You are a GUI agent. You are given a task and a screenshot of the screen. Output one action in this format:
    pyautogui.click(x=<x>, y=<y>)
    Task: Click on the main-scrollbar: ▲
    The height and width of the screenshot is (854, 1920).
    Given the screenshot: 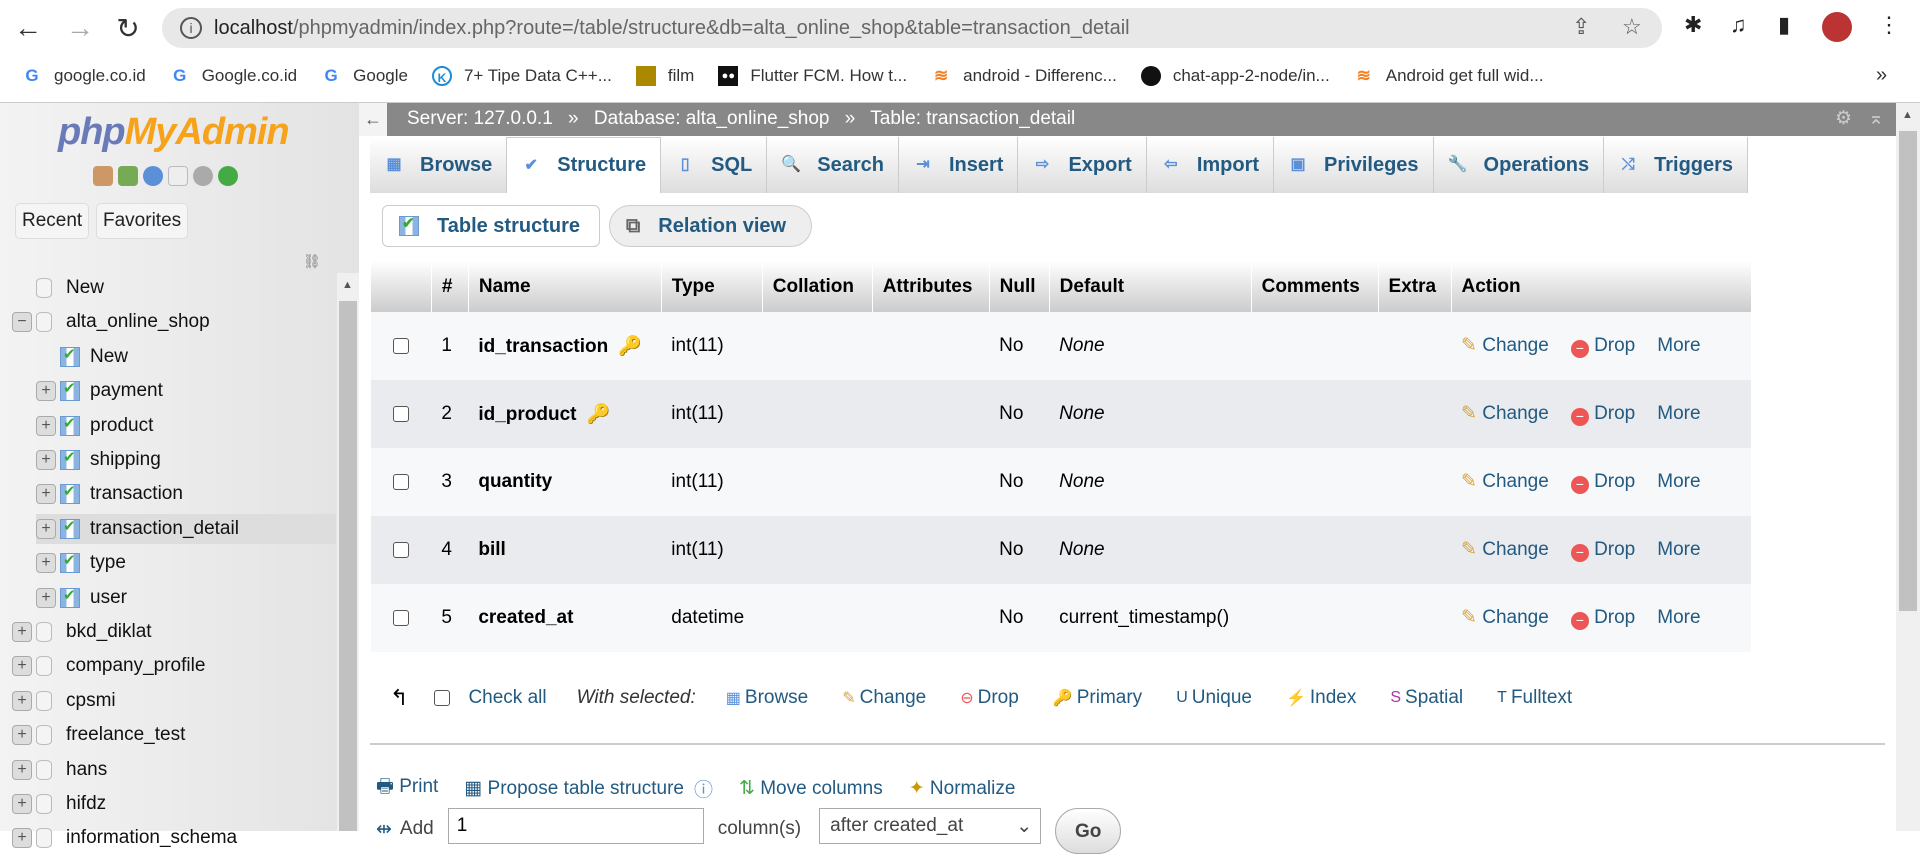 What is the action you would take?
    pyautogui.click(x=1908, y=467)
    